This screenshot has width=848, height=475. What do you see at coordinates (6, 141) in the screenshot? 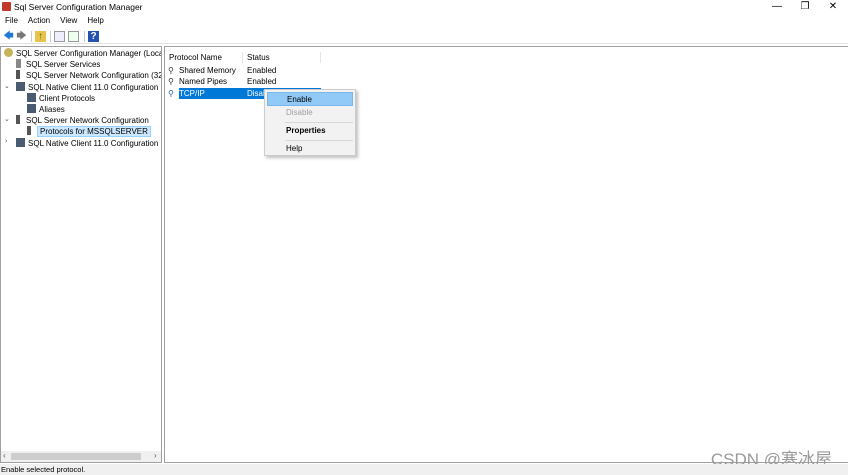
I see `expand-icon: ›` at bounding box center [6, 141].